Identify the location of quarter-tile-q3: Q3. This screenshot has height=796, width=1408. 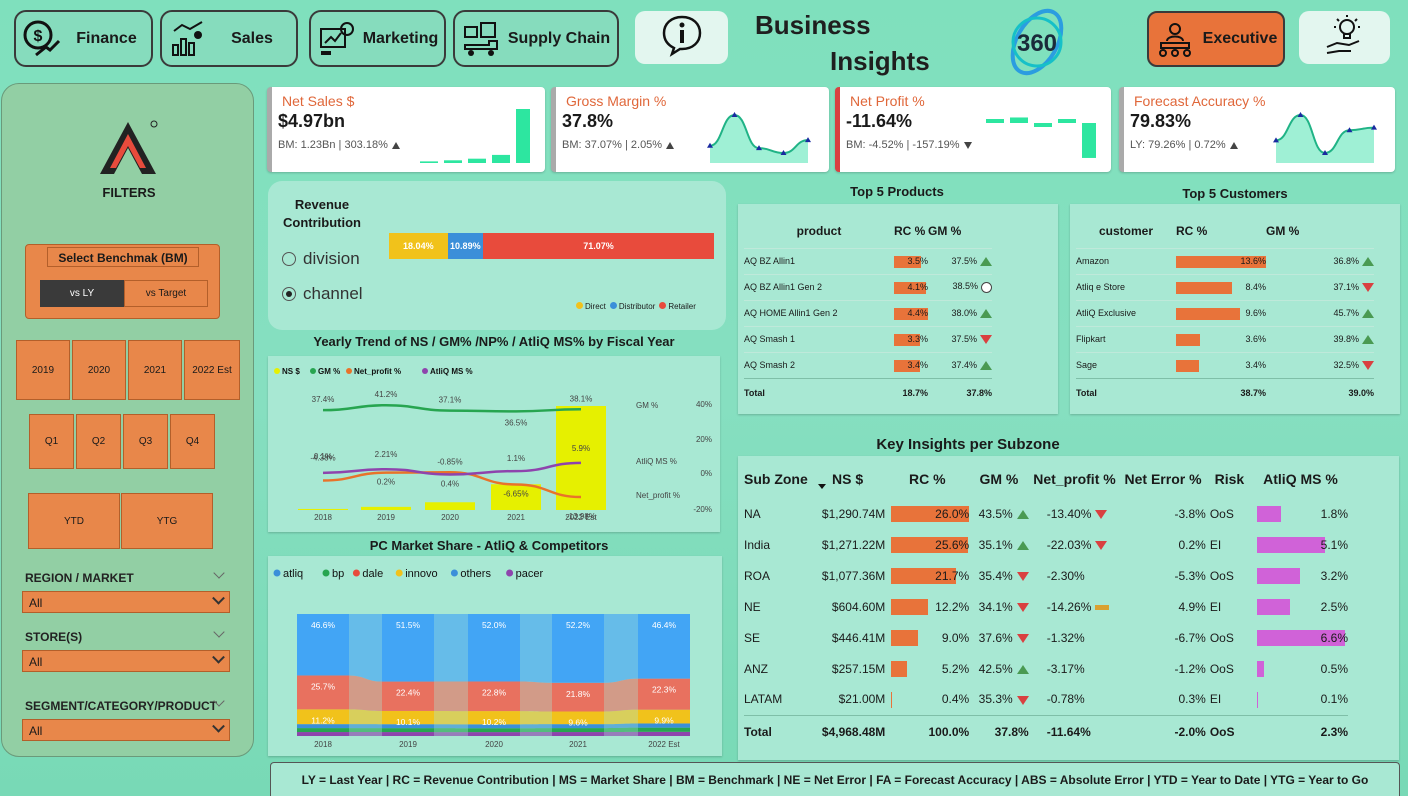
(145, 441).